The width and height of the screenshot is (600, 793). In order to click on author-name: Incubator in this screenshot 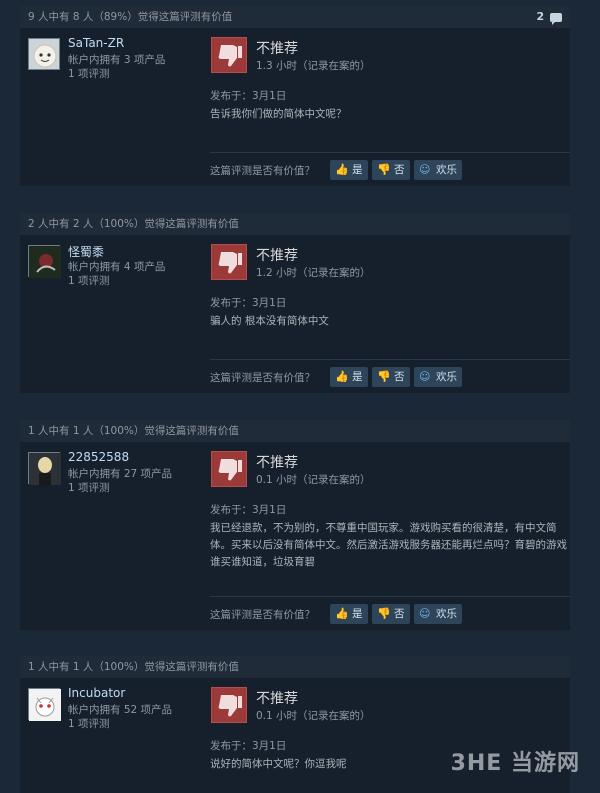, I will do `click(96, 693)`.